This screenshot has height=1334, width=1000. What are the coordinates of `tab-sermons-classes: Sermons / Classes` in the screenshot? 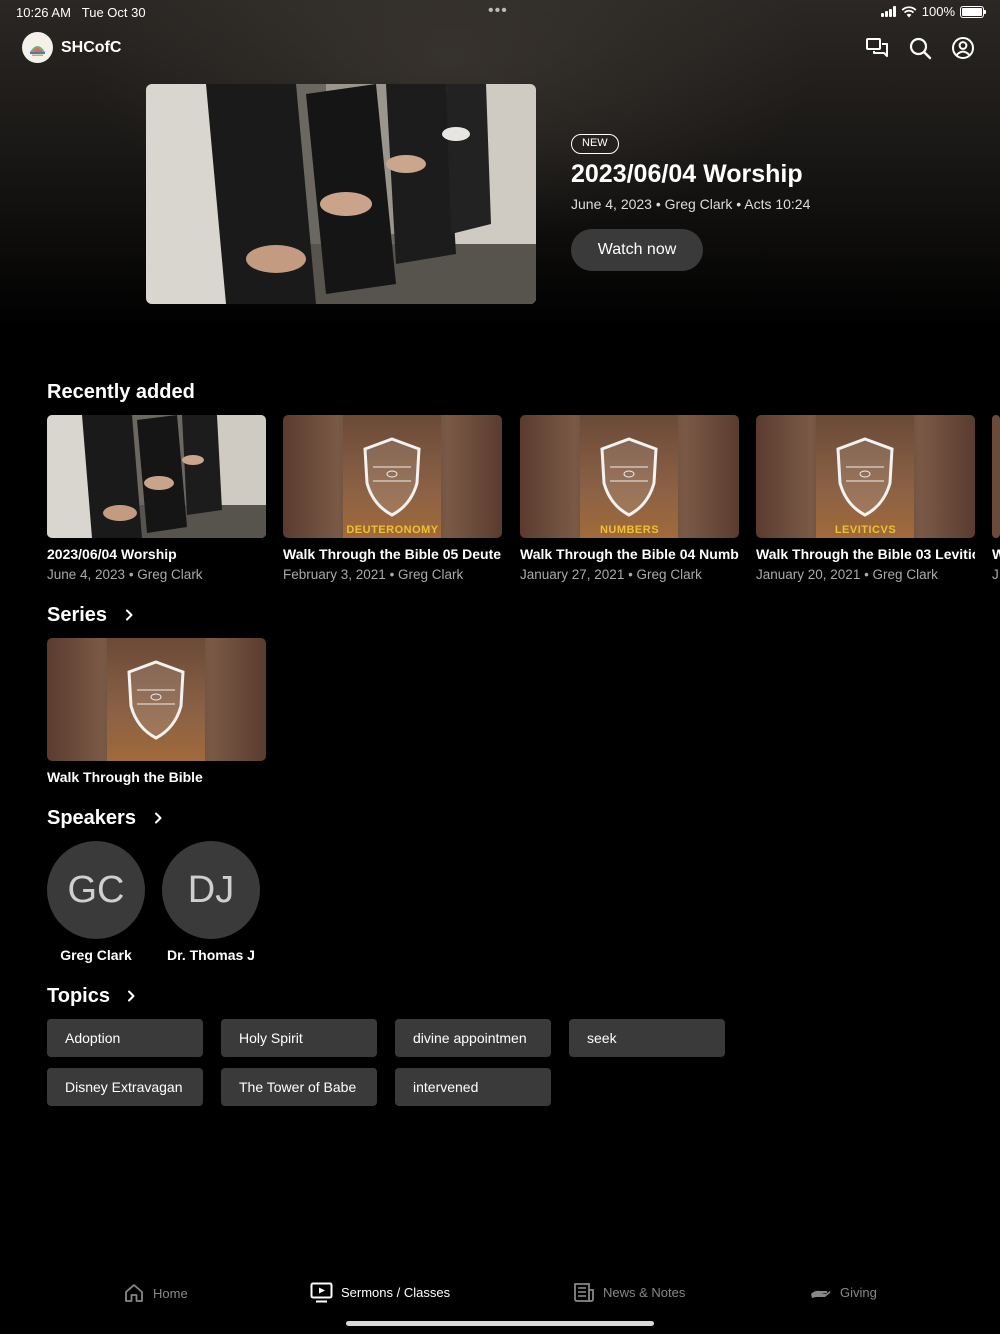 It's located at (380, 1292).